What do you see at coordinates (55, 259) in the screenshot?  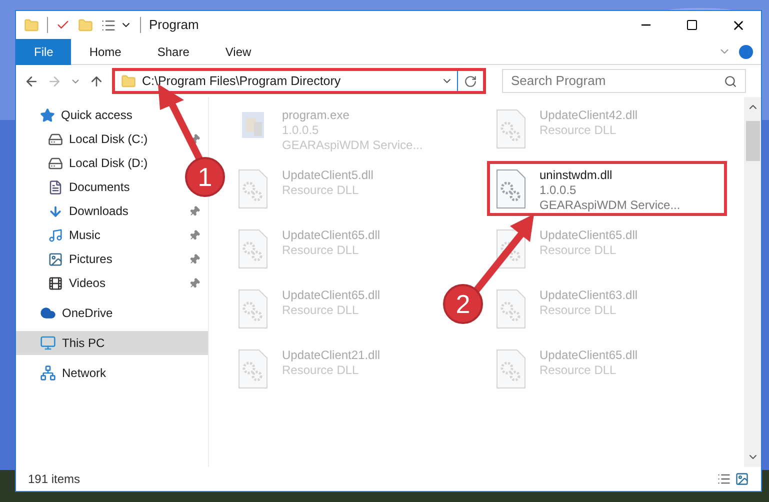 I see `picture-icon` at bounding box center [55, 259].